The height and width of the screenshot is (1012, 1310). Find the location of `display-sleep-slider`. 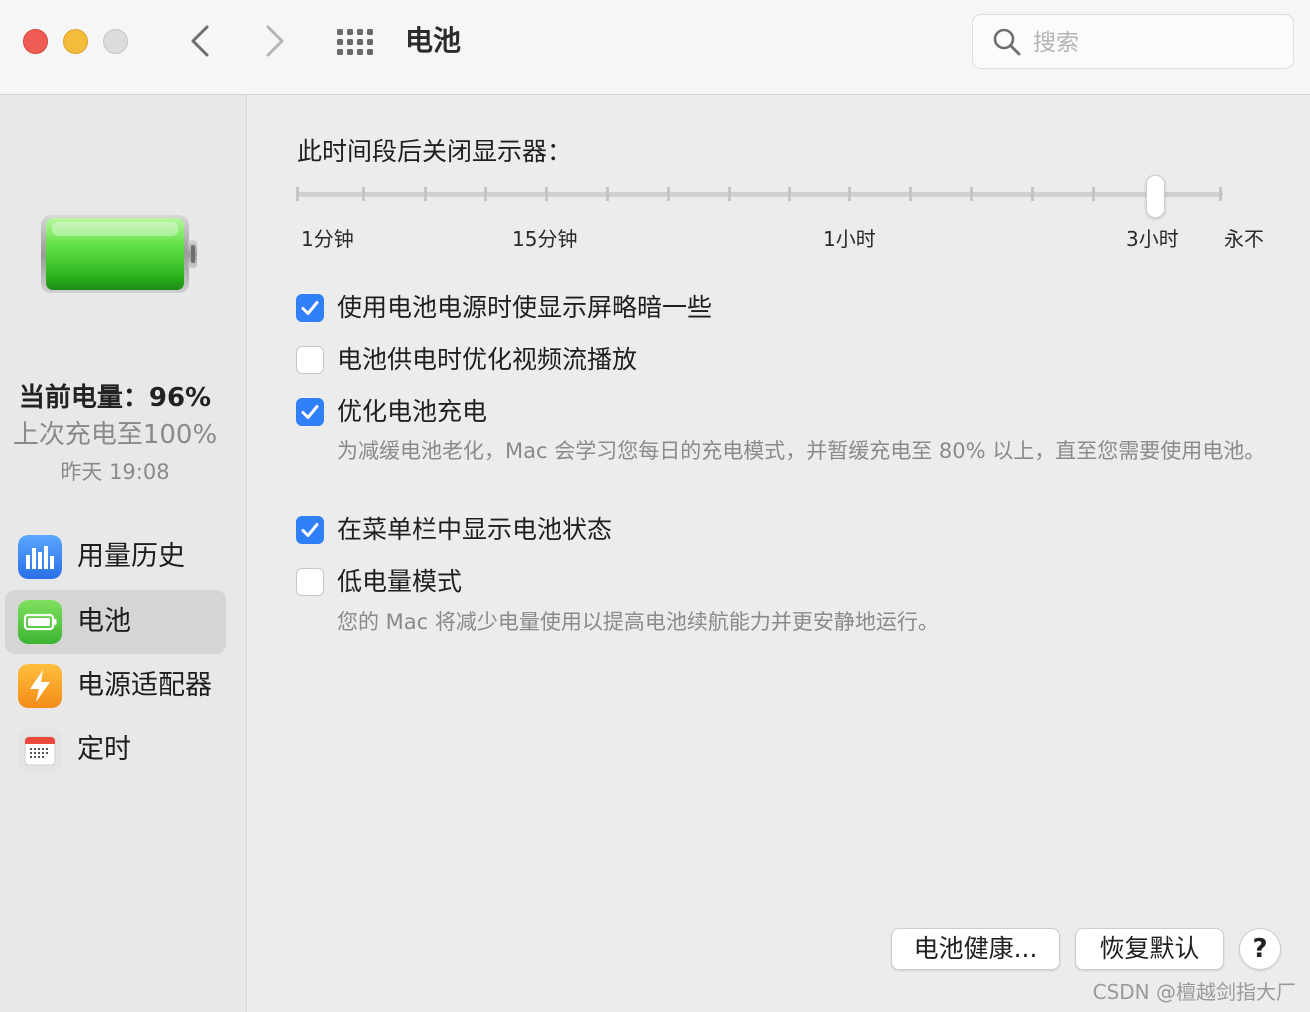

display-sleep-slider is located at coordinates (760, 194).